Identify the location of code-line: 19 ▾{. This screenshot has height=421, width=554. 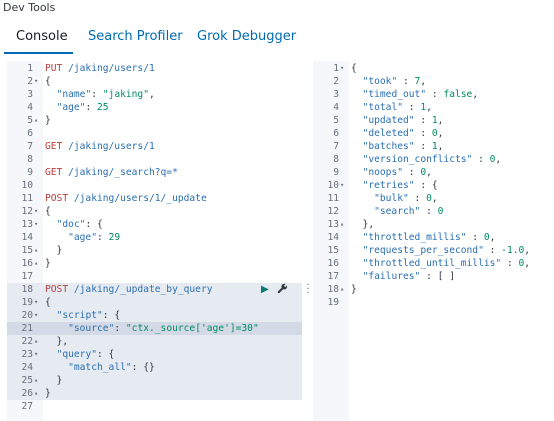
(154, 302).